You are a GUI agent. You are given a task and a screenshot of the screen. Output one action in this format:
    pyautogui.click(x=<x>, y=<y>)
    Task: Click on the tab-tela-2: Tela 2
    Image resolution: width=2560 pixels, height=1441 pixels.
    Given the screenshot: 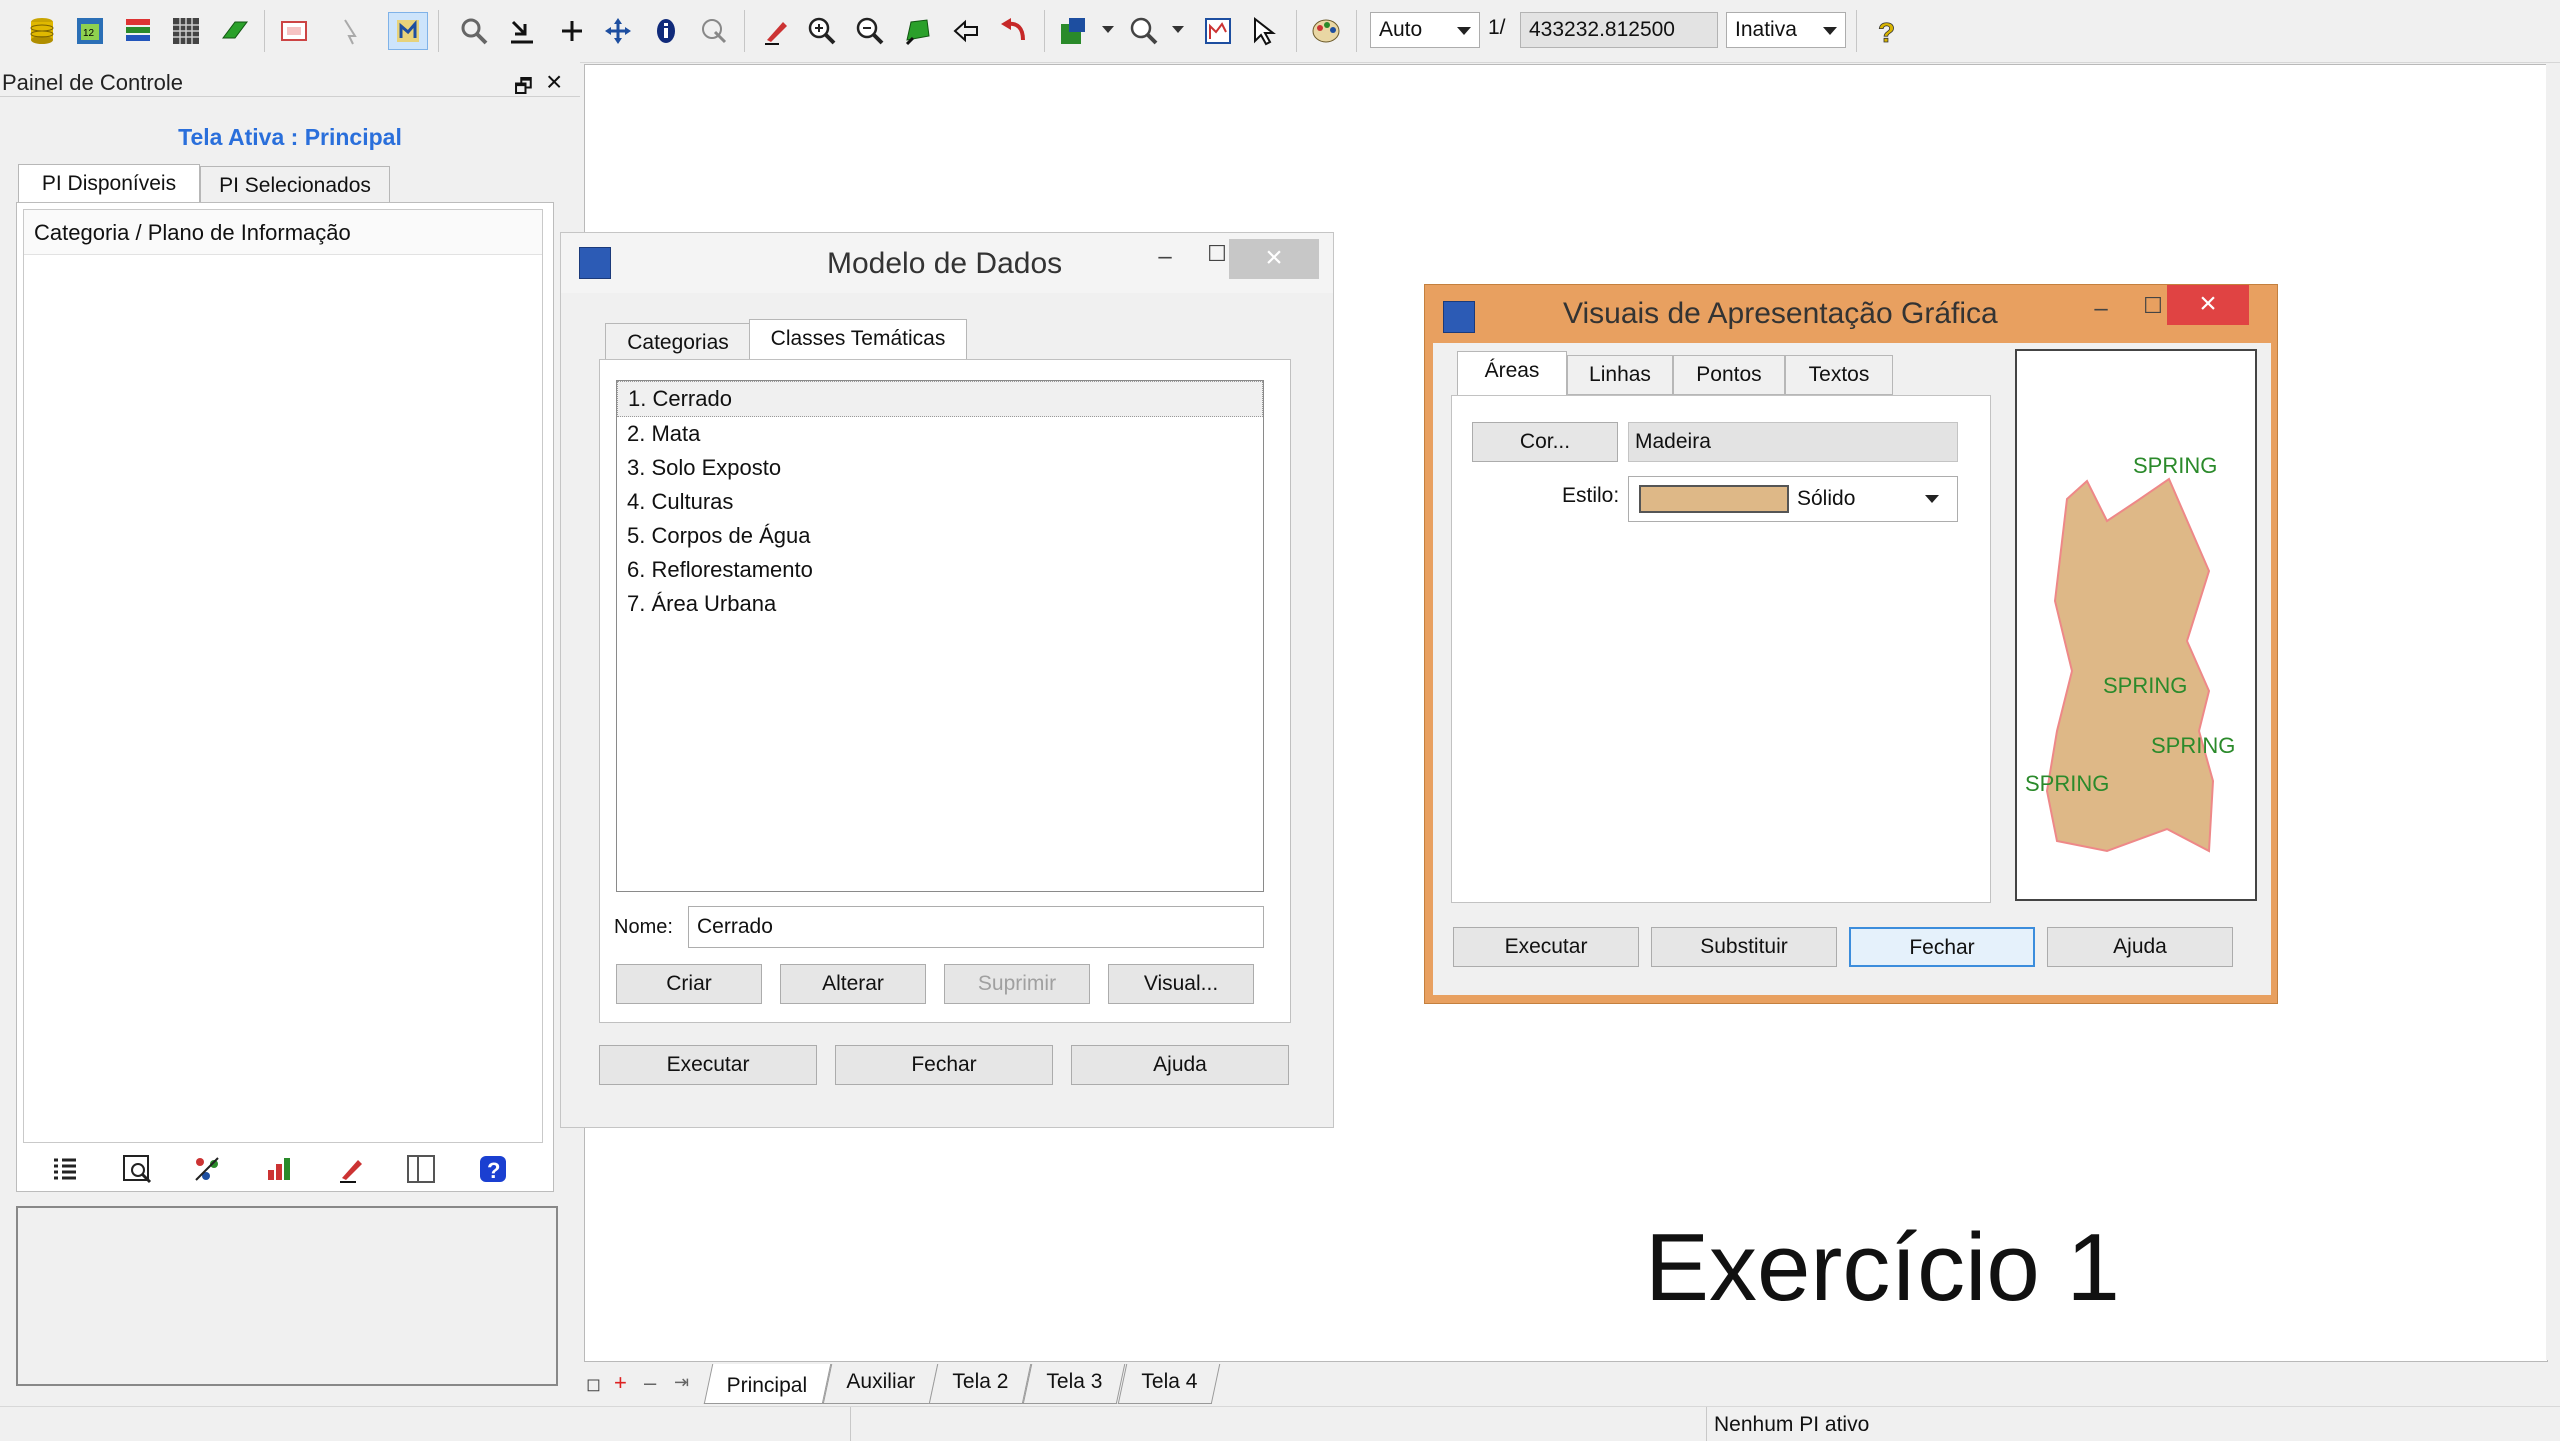 What is the action you would take?
    pyautogui.click(x=980, y=1384)
    